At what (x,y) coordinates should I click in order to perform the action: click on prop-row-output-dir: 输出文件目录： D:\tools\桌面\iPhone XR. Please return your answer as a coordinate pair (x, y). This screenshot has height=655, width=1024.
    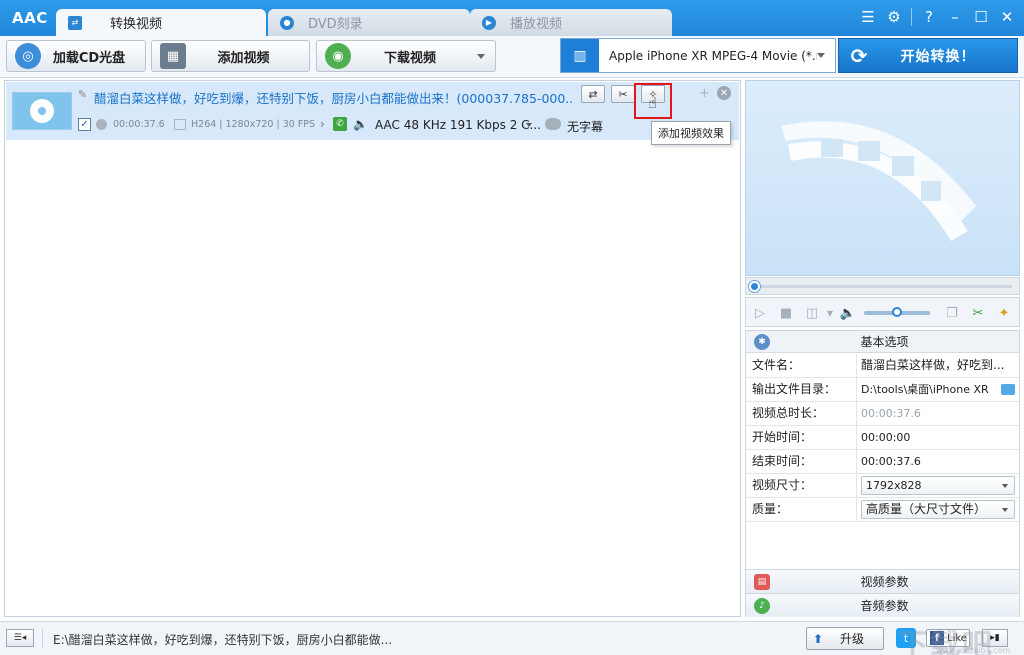
    Looking at the image, I should click on (882, 390).